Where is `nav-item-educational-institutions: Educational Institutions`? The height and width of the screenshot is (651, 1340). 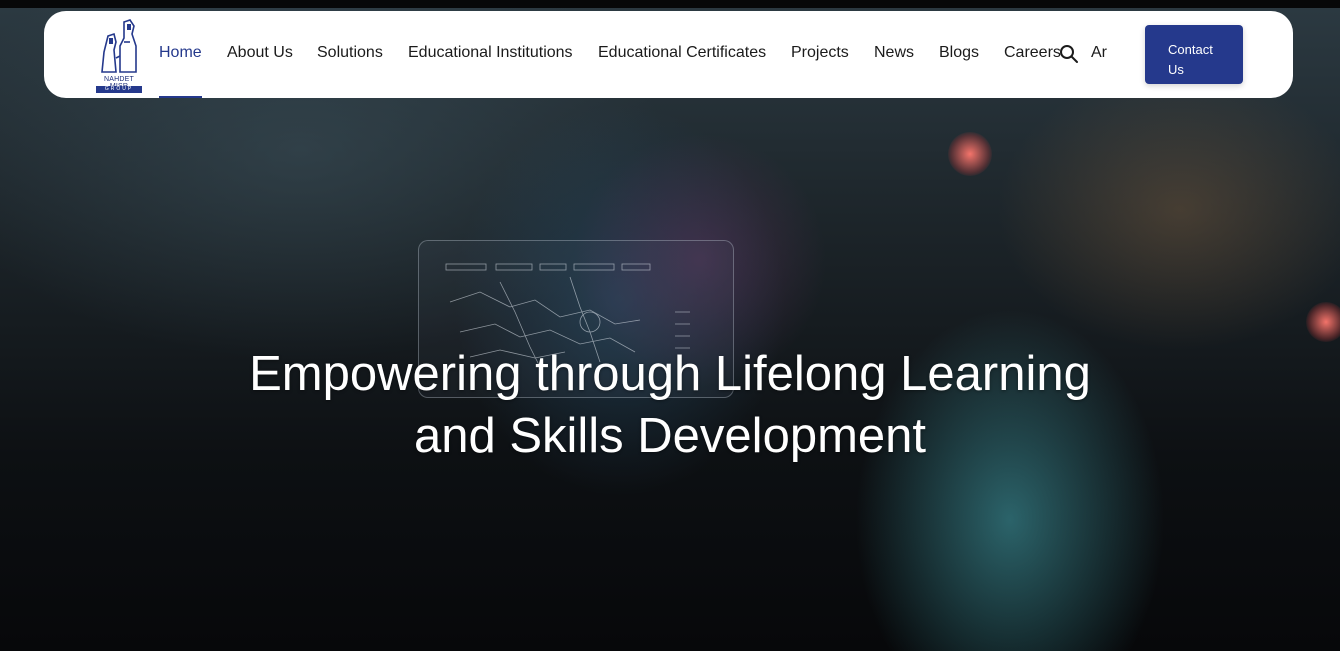
nav-item-educational-institutions: Educational Institutions is located at coordinates (490, 53).